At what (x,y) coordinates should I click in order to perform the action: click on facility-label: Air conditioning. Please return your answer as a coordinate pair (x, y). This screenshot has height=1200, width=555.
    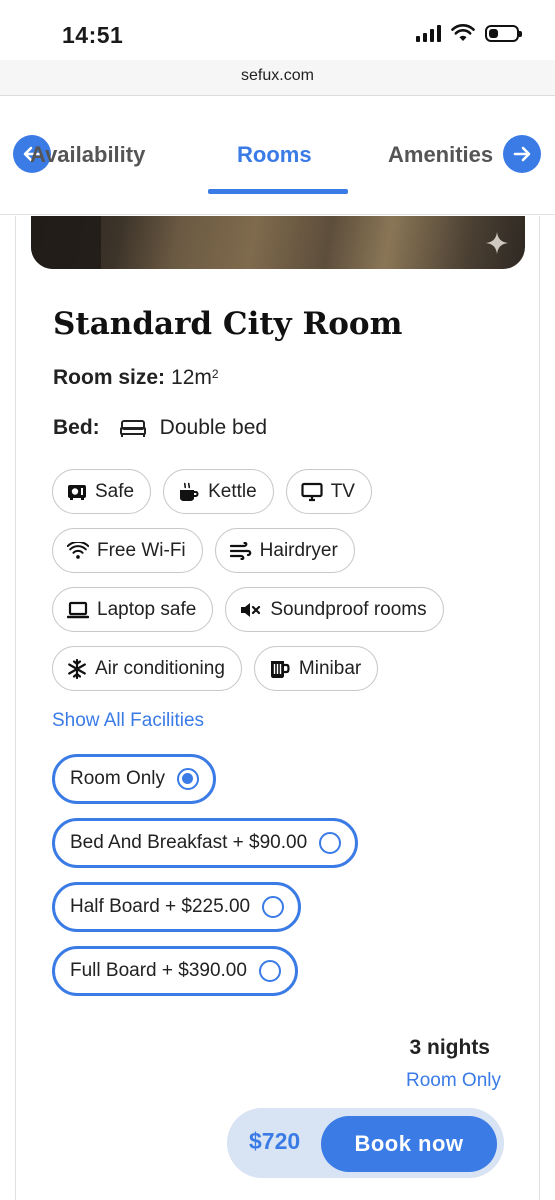
    Looking at the image, I should click on (160, 668).